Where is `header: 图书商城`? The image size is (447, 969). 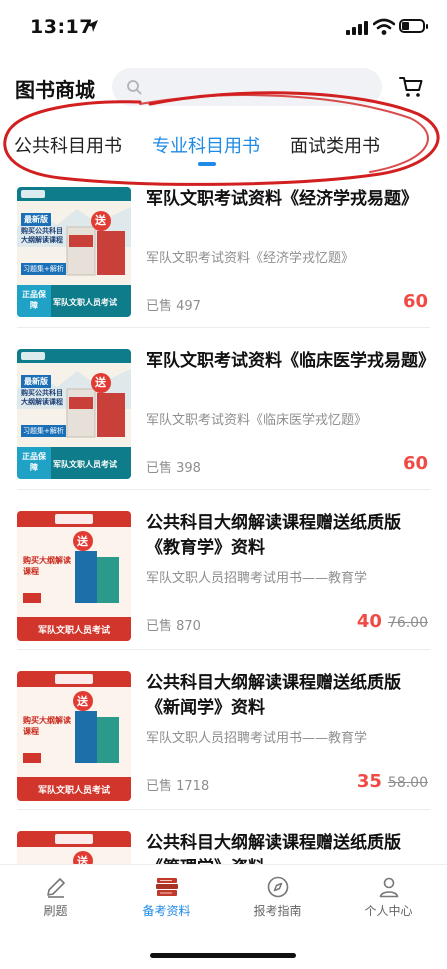
header: 图书商城 is located at coordinates (223, 88).